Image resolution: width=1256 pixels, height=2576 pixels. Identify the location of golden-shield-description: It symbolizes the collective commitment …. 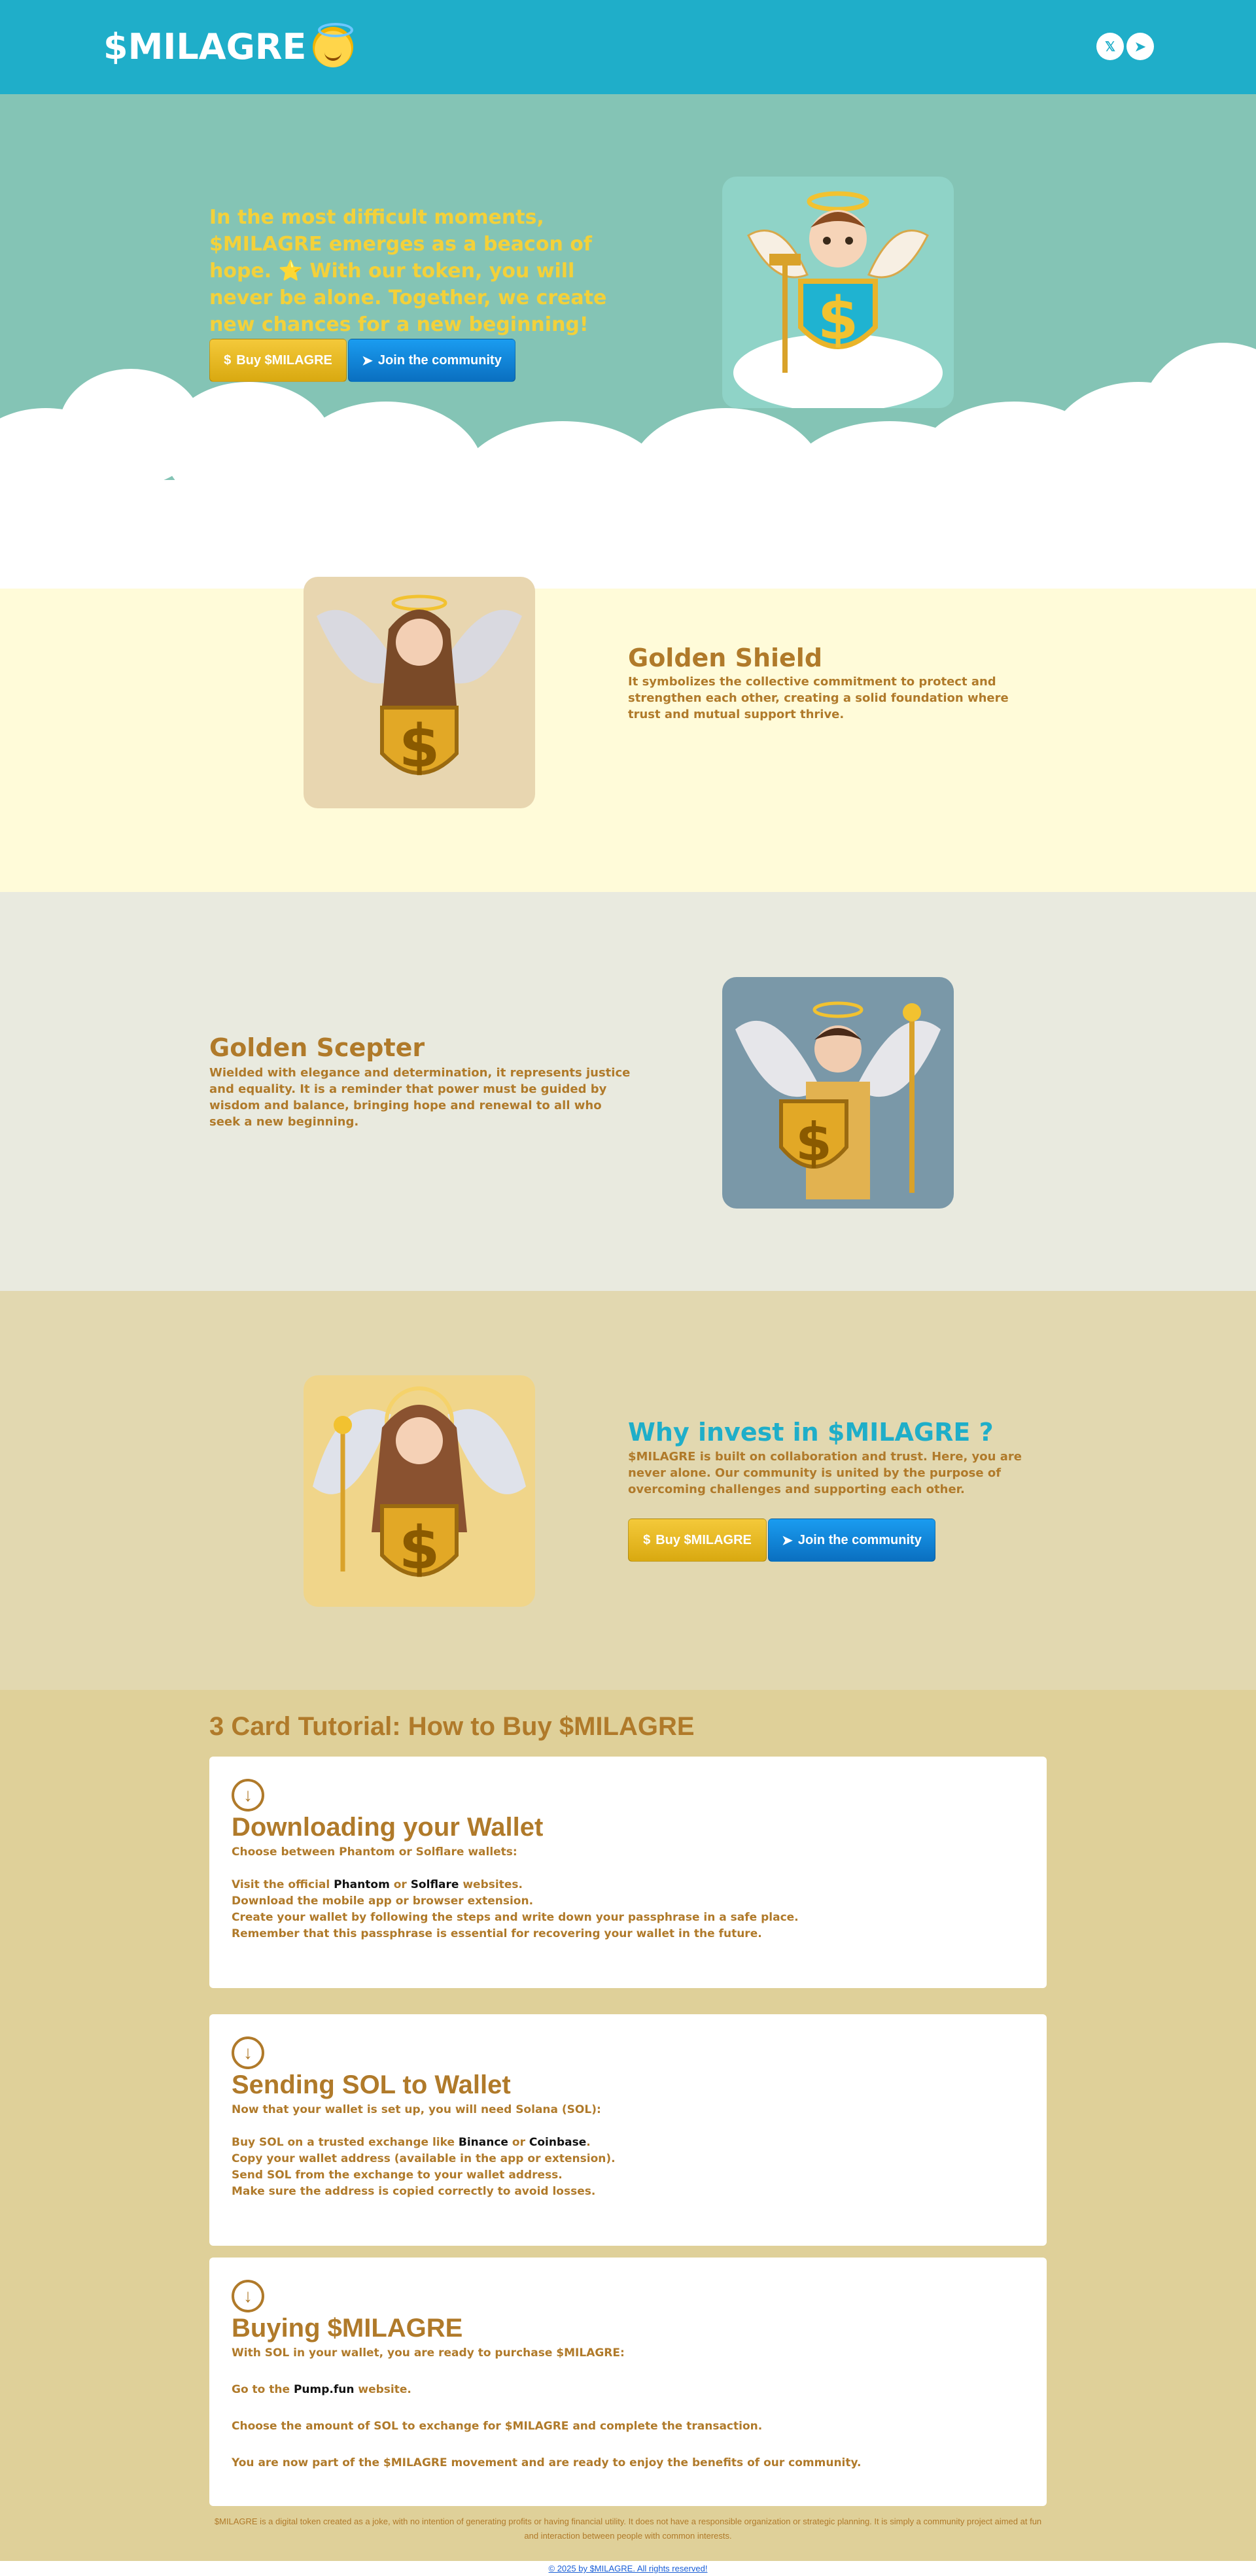
(818, 698).